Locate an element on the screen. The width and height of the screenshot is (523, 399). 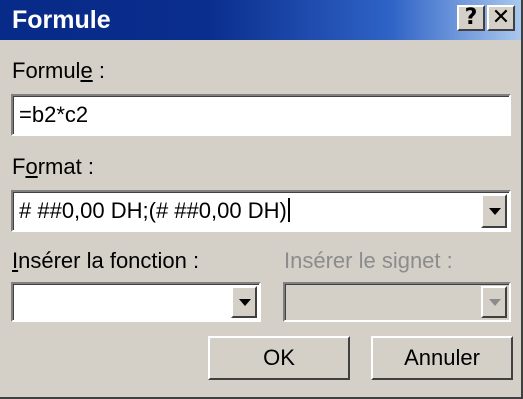
formula-label: Formule : is located at coordinates (58, 71).